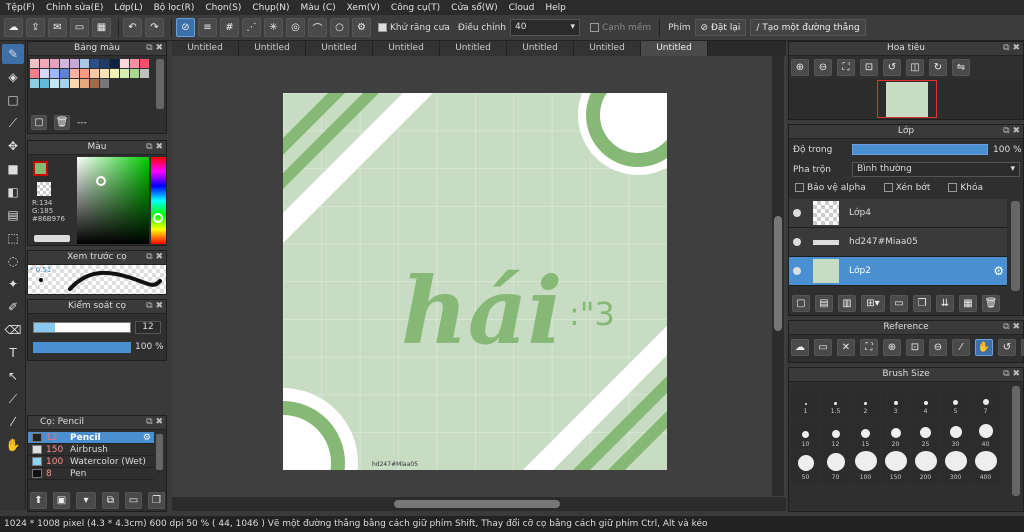  I want to click on horizontal-scrollbar, so click(479, 504).